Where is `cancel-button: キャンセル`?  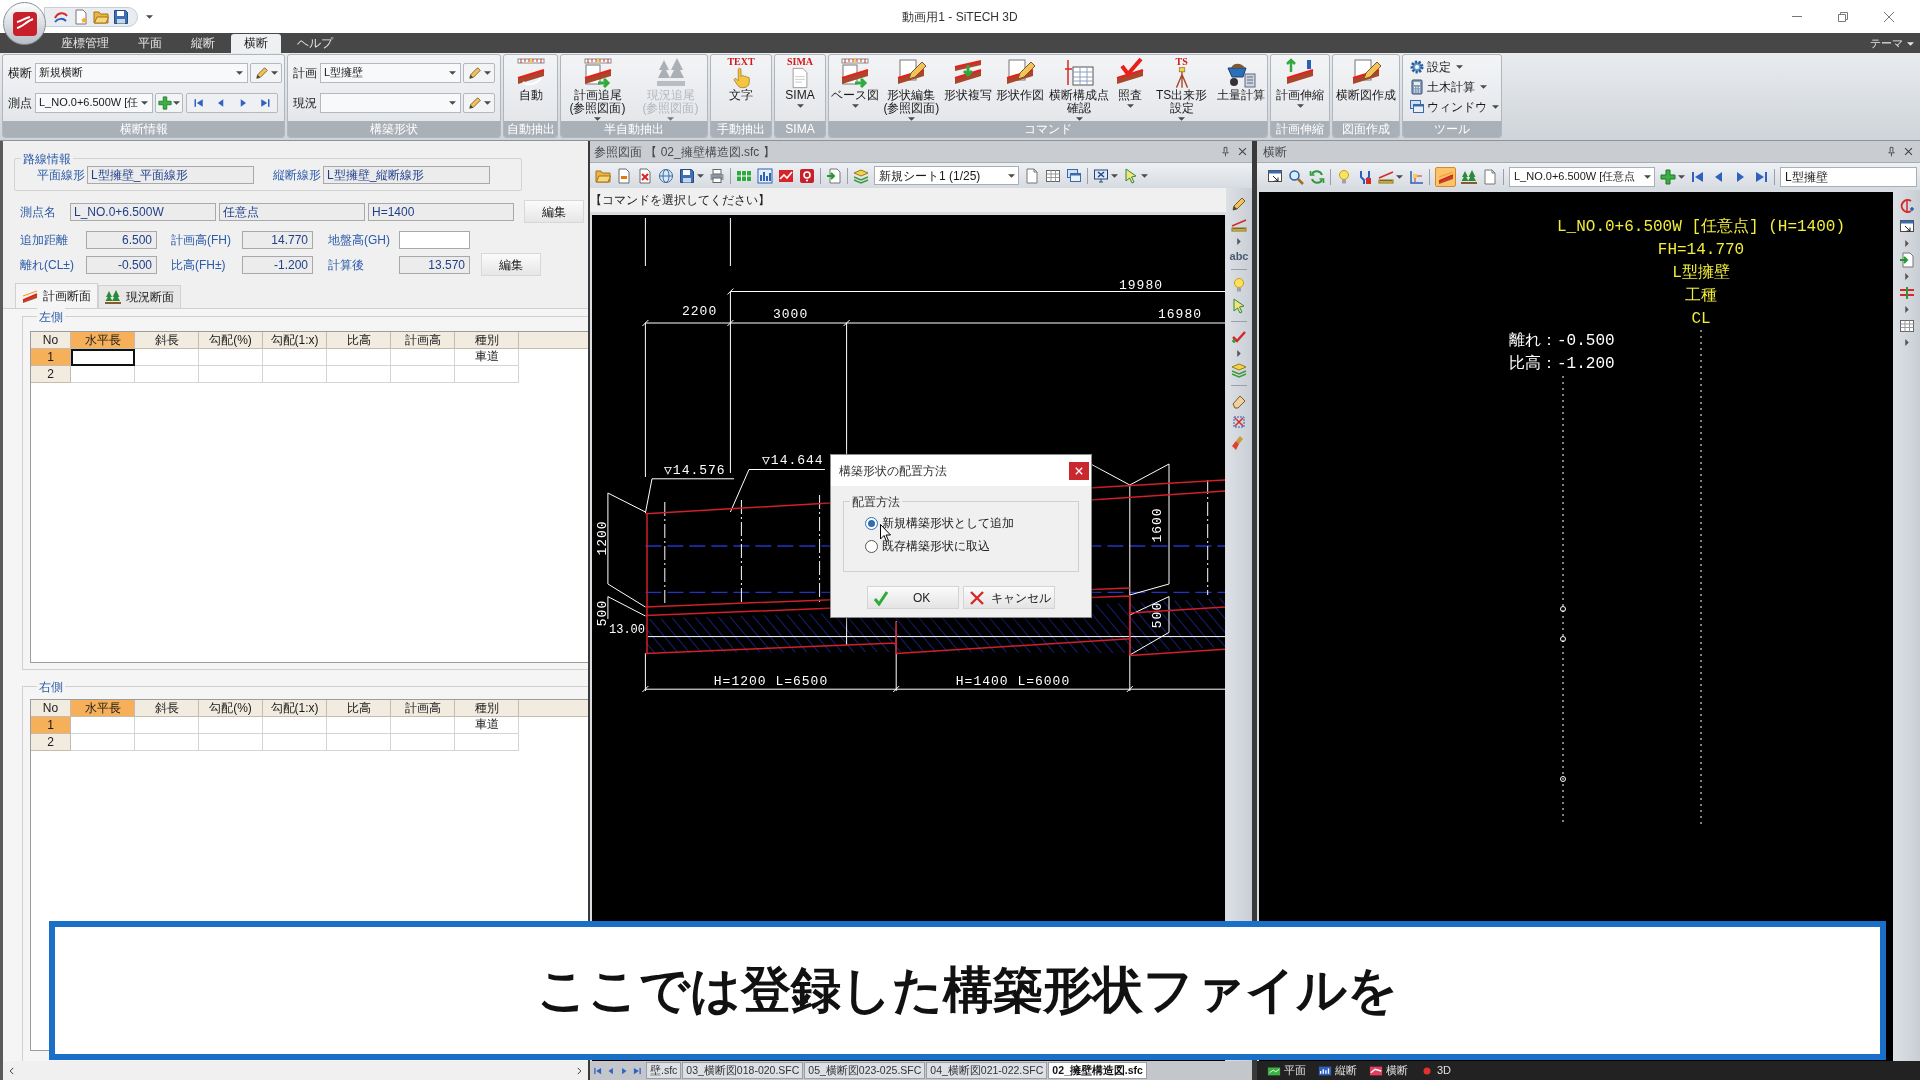 cancel-button: キャンセル is located at coordinates (1009, 597).